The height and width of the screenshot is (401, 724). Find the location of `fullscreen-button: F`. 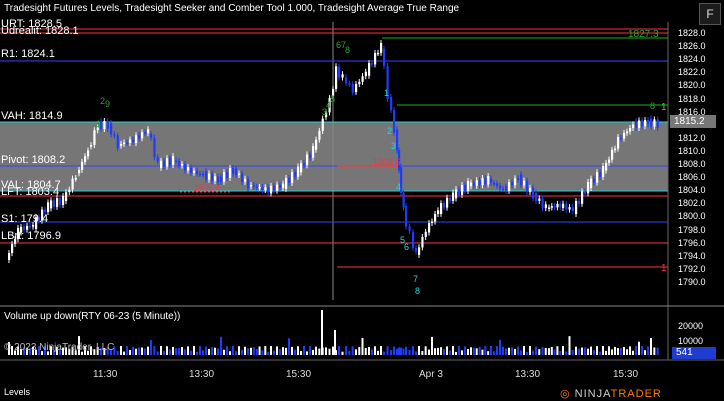

fullscreen-button: F is located at coordinates (710, 14).